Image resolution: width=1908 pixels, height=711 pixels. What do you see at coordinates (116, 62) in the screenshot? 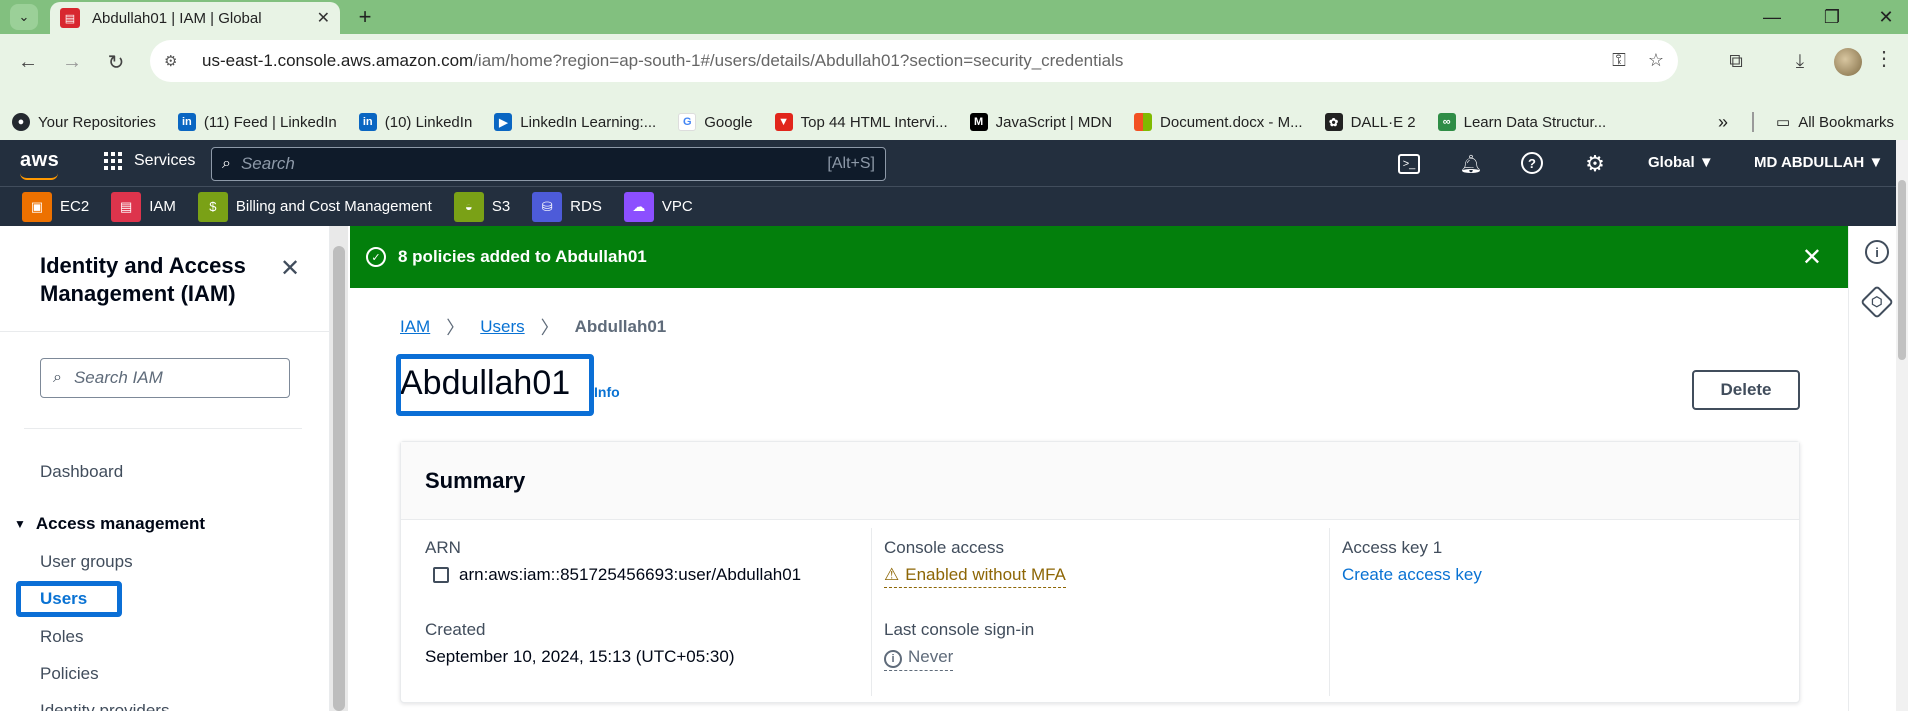
I see `reload-icon: ↻` at bounding box center [116, 62].